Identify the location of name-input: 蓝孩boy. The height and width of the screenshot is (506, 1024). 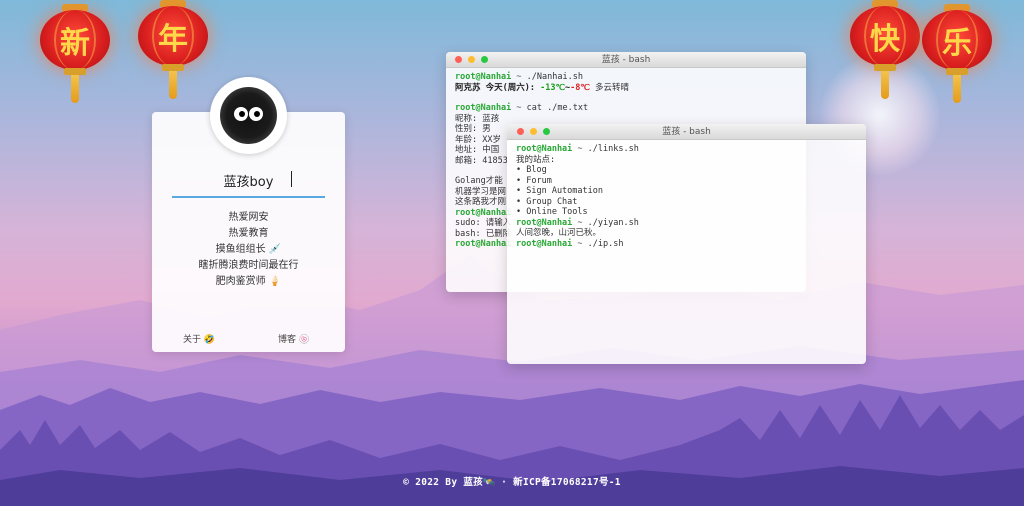
(248, 183).